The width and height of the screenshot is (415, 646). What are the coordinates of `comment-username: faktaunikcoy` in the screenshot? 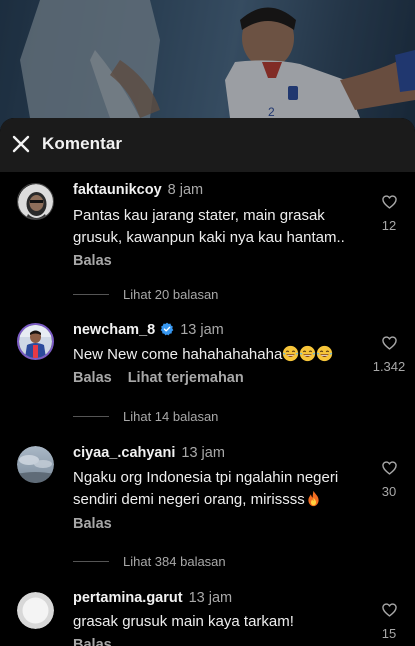 It's located at (117, 190).